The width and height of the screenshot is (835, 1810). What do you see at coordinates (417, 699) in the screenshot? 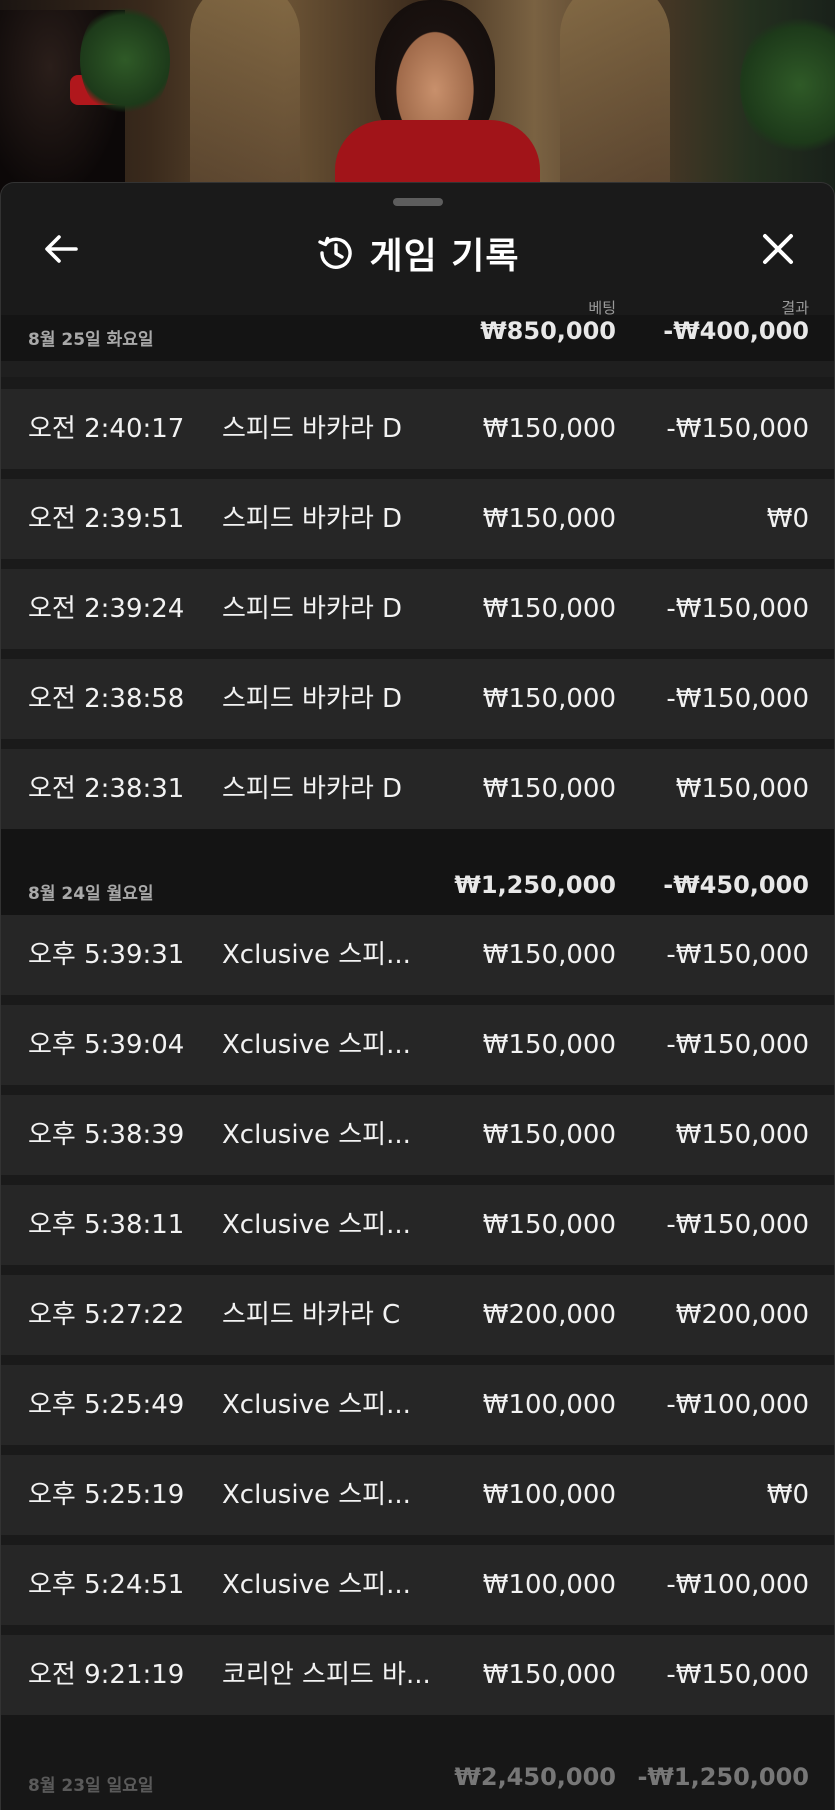
I see `history-row: 오전 2:38:58 스피드 바카라 D ₩150,000 -₩150,000` at bounding box center [417, 699].